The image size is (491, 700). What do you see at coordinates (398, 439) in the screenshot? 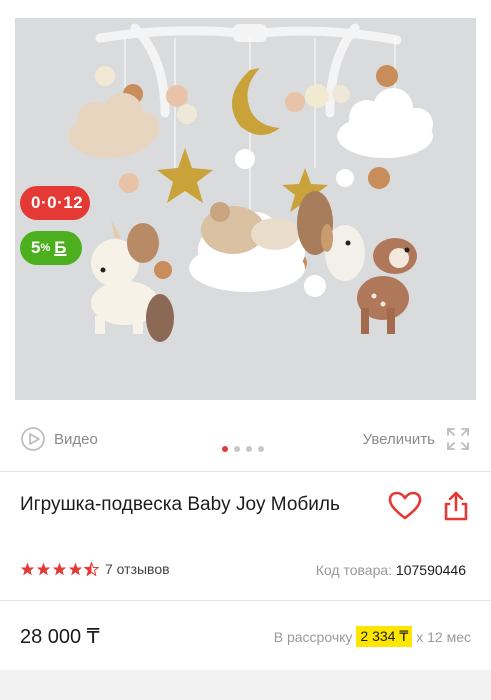
I see `zoom-label: Увеличить` at bounding box center [398, 439].